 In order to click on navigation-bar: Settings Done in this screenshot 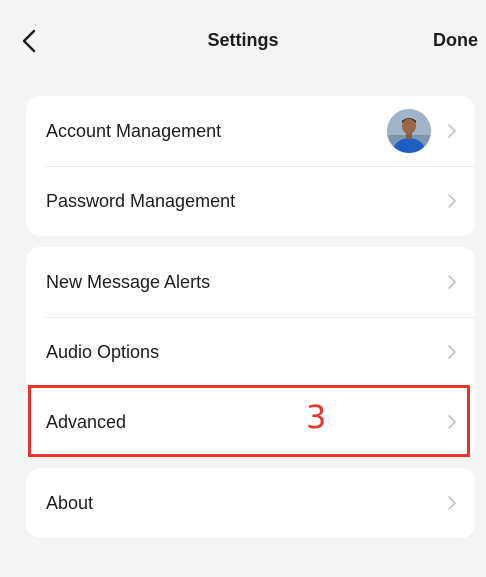, I will do `click(243, 40)`.